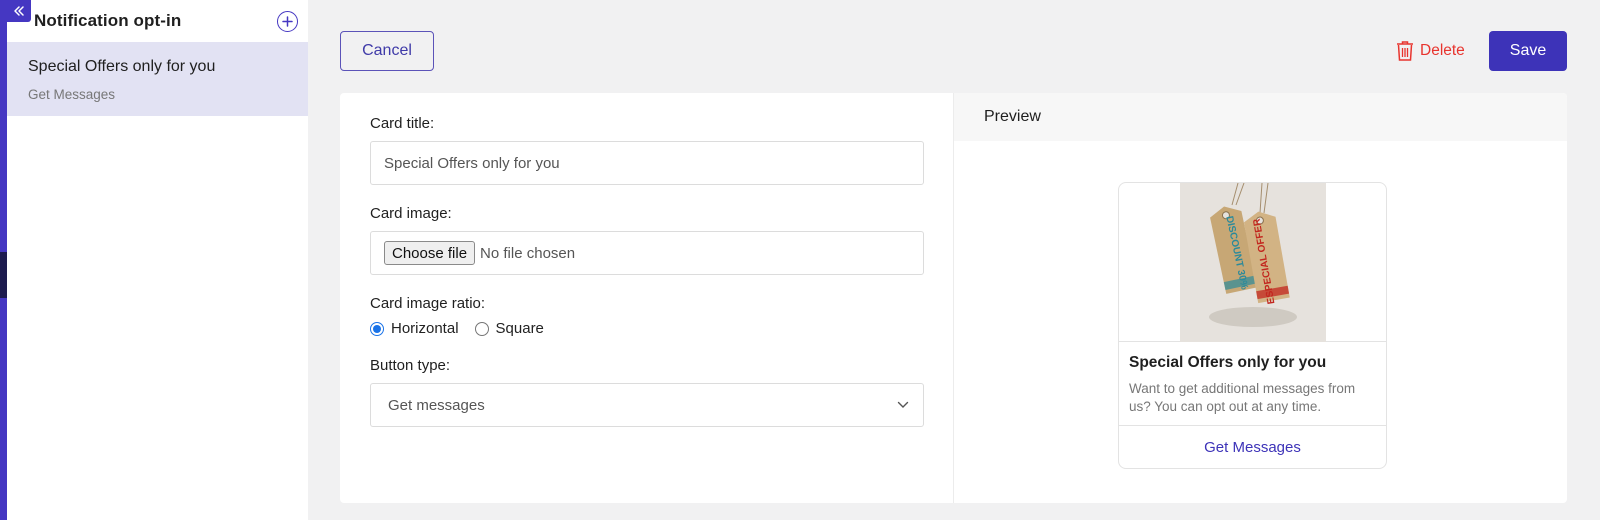  Describe the element at coordinates (430, 253) in the screenshot. I see `choose-file-button: Choose file` at that location.